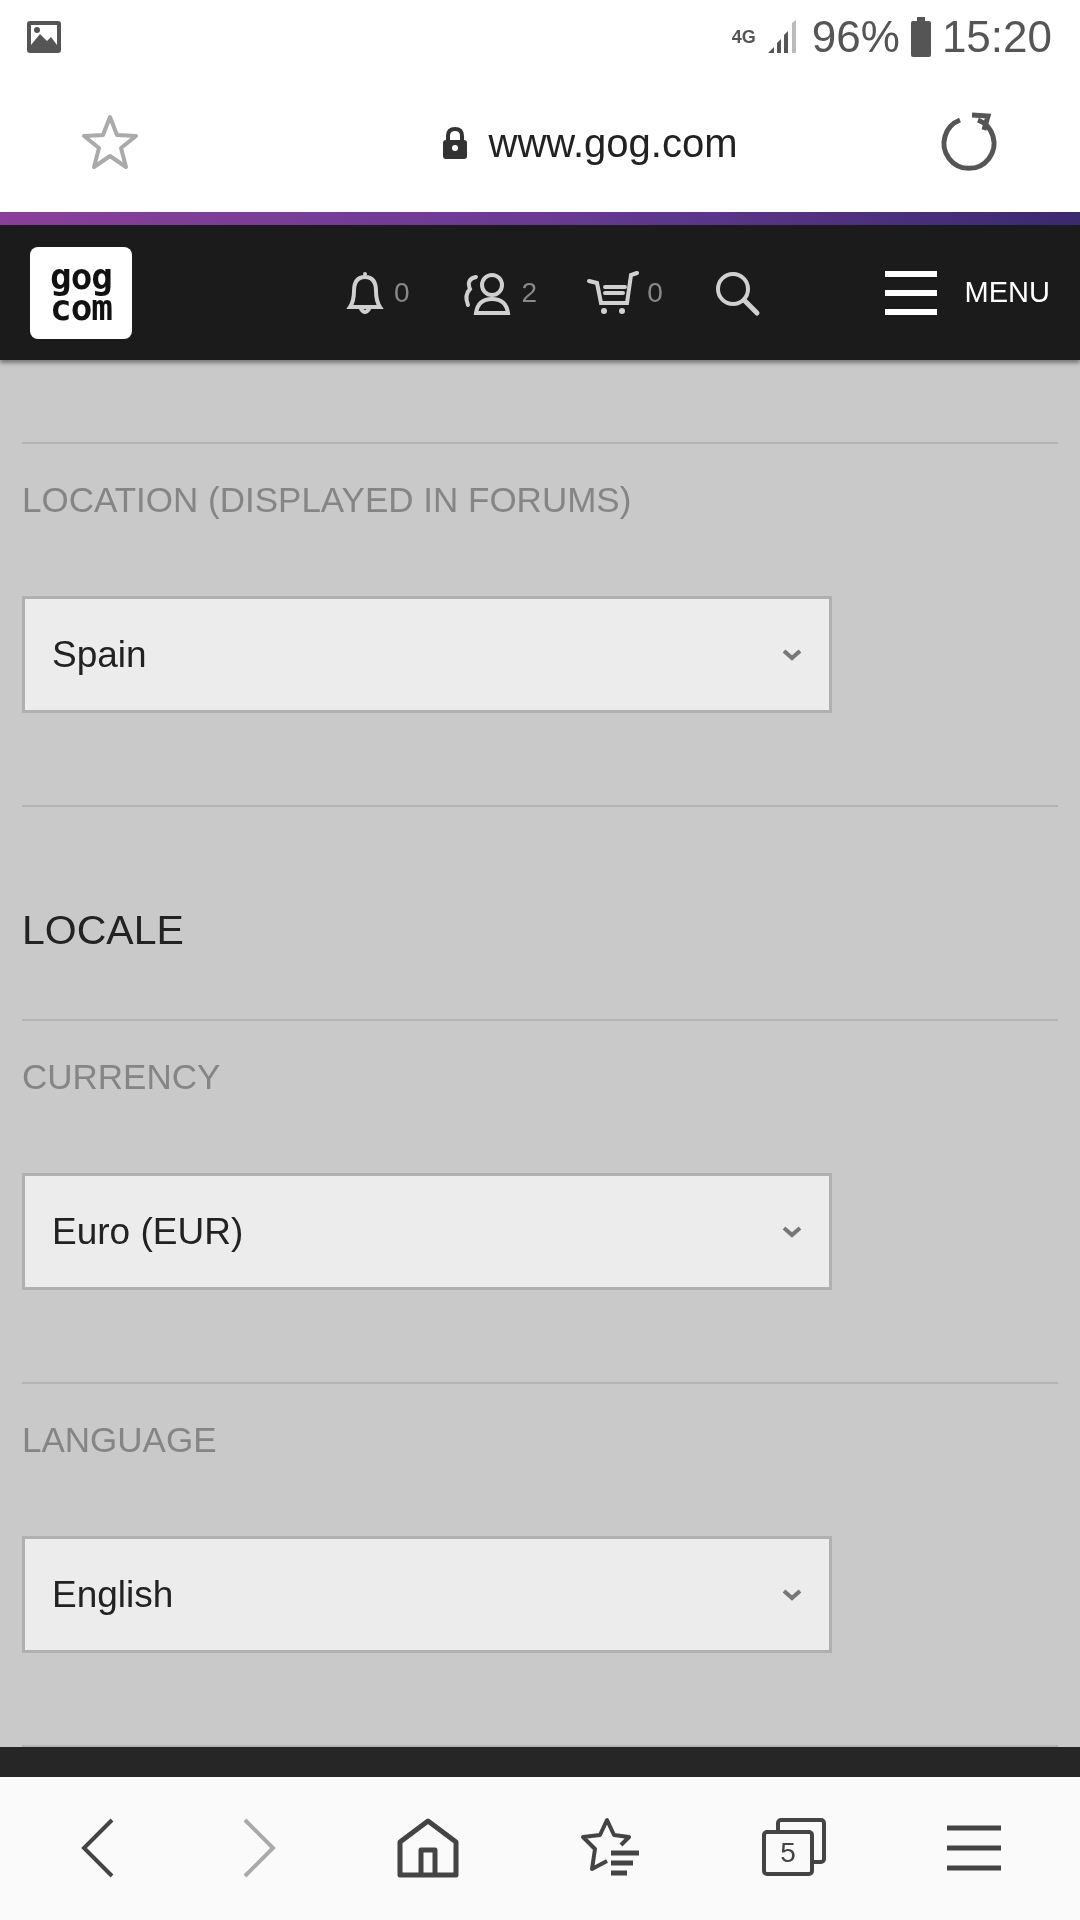 This screenshot has height=1920, width=1080. Describe the element at coordinates (743, 37) in the screenshot. I see `network-type: 4G` at that location.